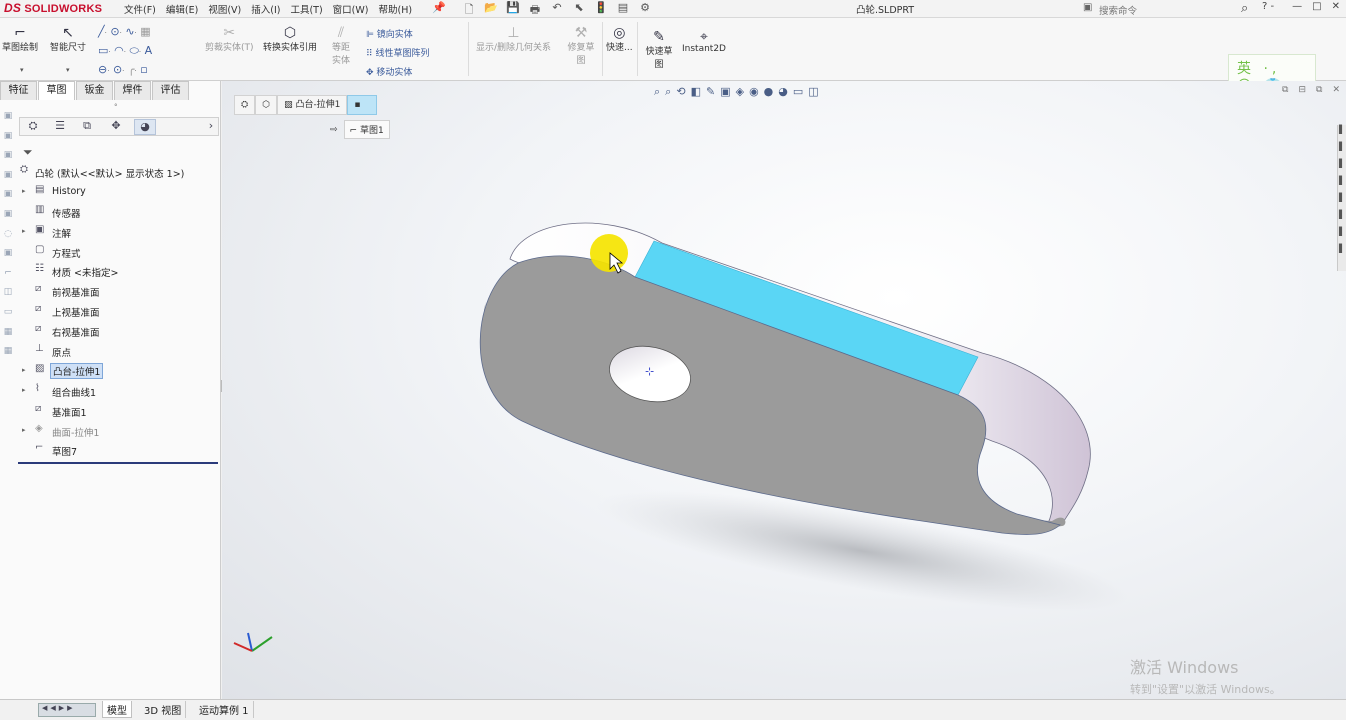 The image size is (1346, 720). Describe the element at coordinates (131, 69) in the screenshot. I see `fillet-icon: ╭` at that location.